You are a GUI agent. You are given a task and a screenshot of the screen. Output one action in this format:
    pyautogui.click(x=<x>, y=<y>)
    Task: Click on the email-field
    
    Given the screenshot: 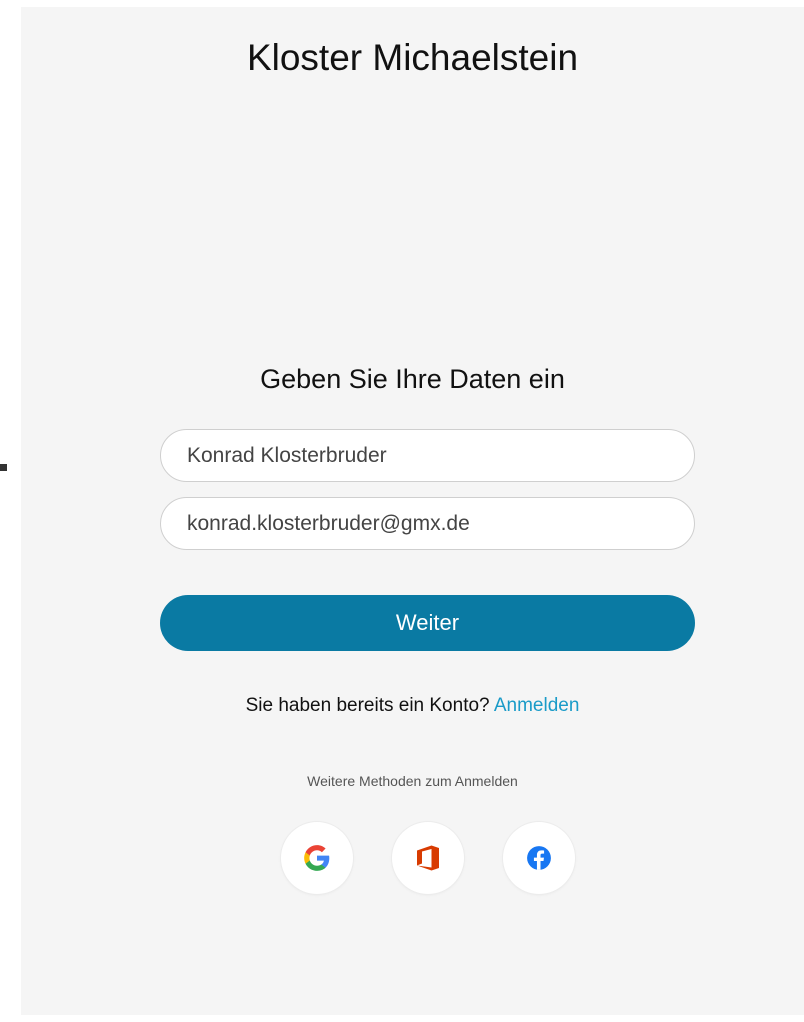 What is the action you would take?
    pyautogui.click(x=427, y=523)
    